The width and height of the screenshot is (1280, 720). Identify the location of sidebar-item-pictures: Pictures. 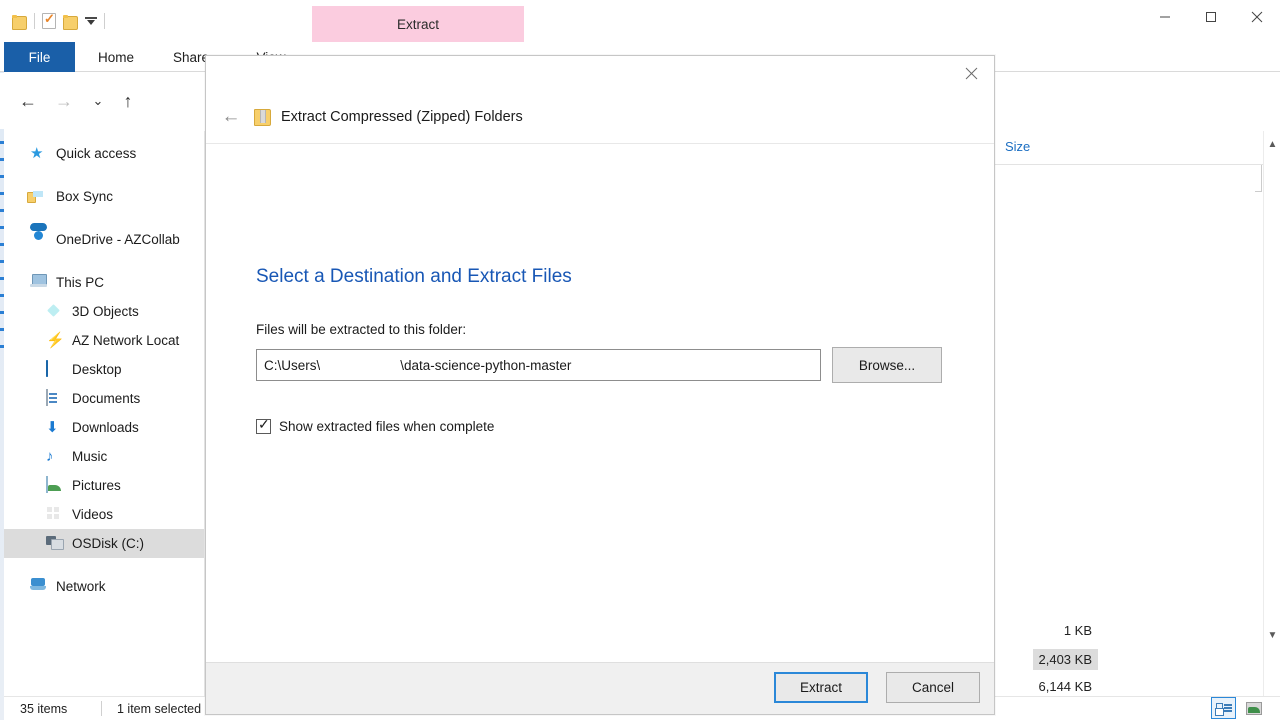
(104, 485).